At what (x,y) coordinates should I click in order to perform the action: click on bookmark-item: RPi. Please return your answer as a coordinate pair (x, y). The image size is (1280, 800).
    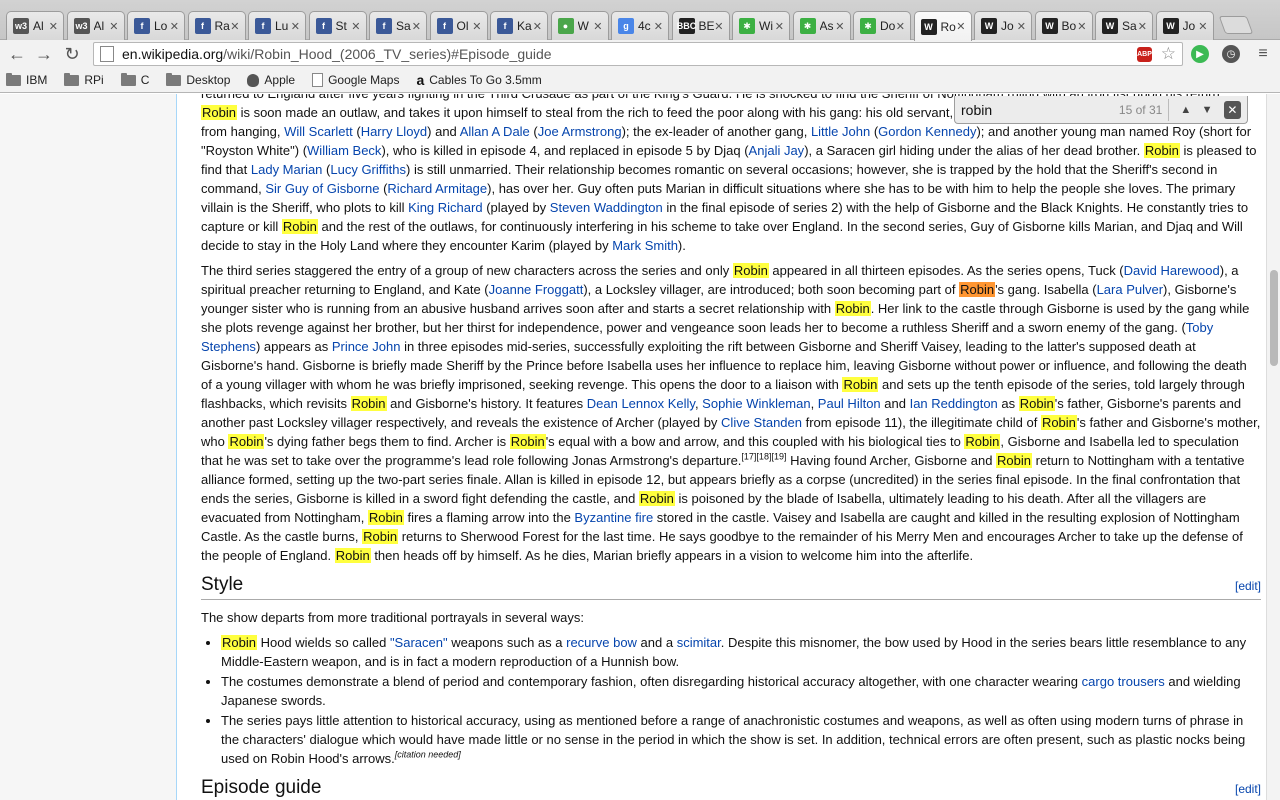
    Looking at the image, I should click on (84, 79).